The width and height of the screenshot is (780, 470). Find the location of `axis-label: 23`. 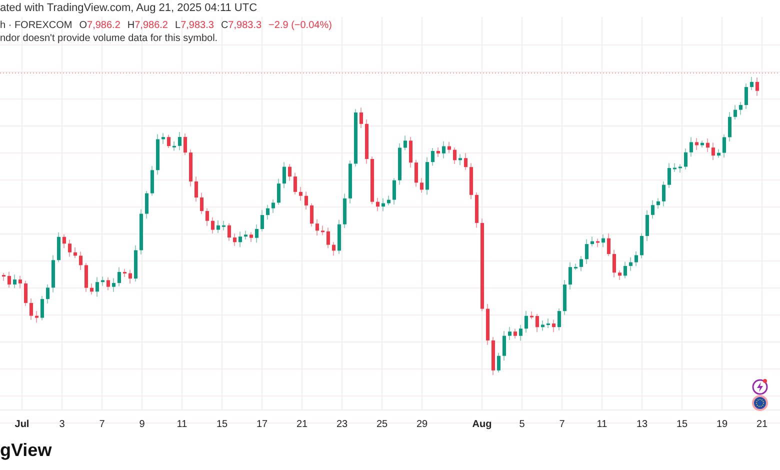

axis-label: 23 is located at coordinates (342, 424).